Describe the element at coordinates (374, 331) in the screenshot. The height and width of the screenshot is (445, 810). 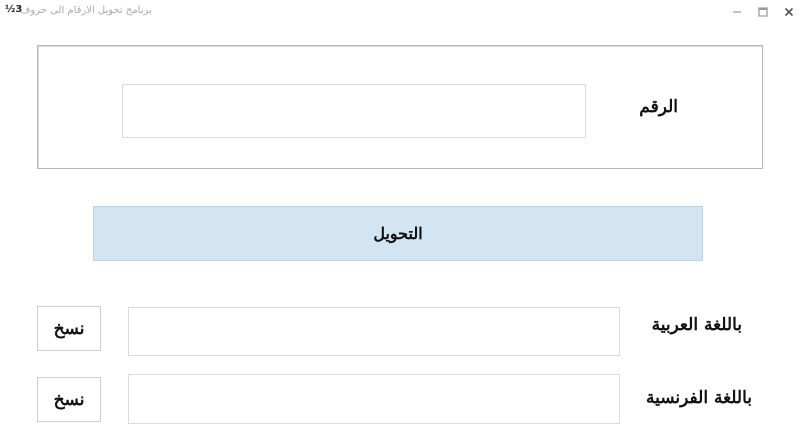
I see `arabic-output-field` at that location.